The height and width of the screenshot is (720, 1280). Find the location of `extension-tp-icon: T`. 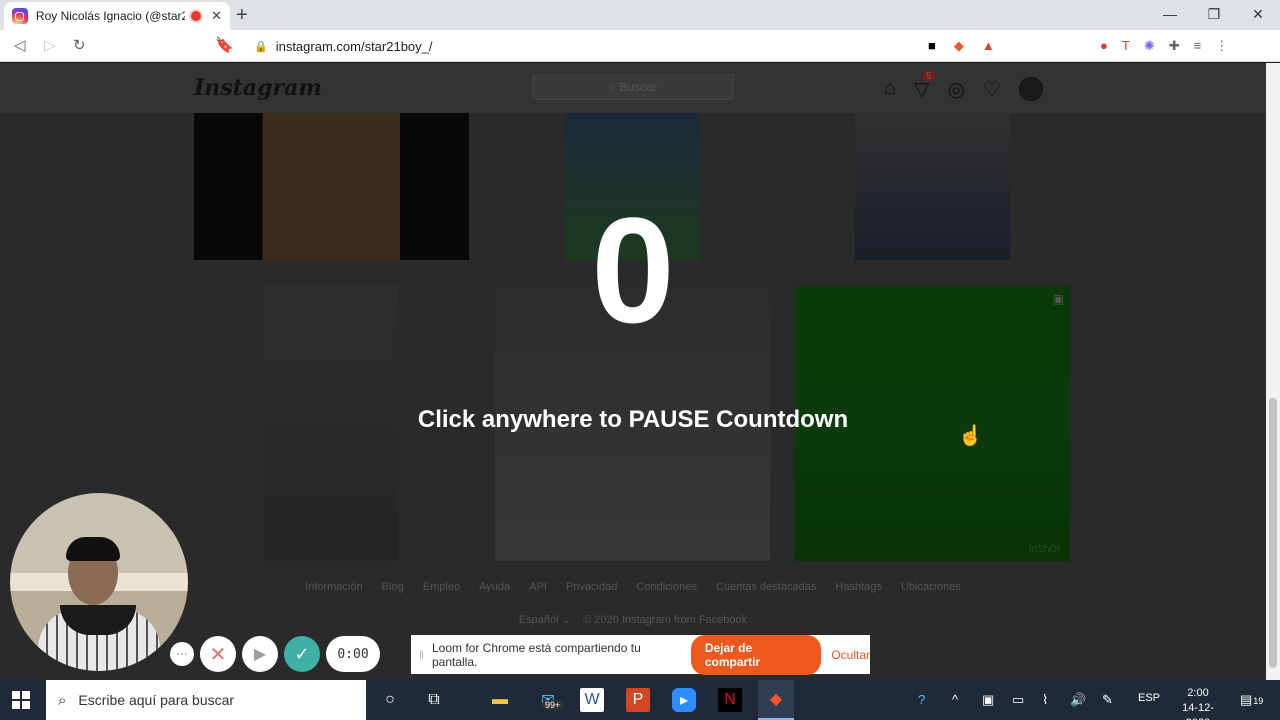

extension-tp-icon: T is located at coordinates (1126, 46).